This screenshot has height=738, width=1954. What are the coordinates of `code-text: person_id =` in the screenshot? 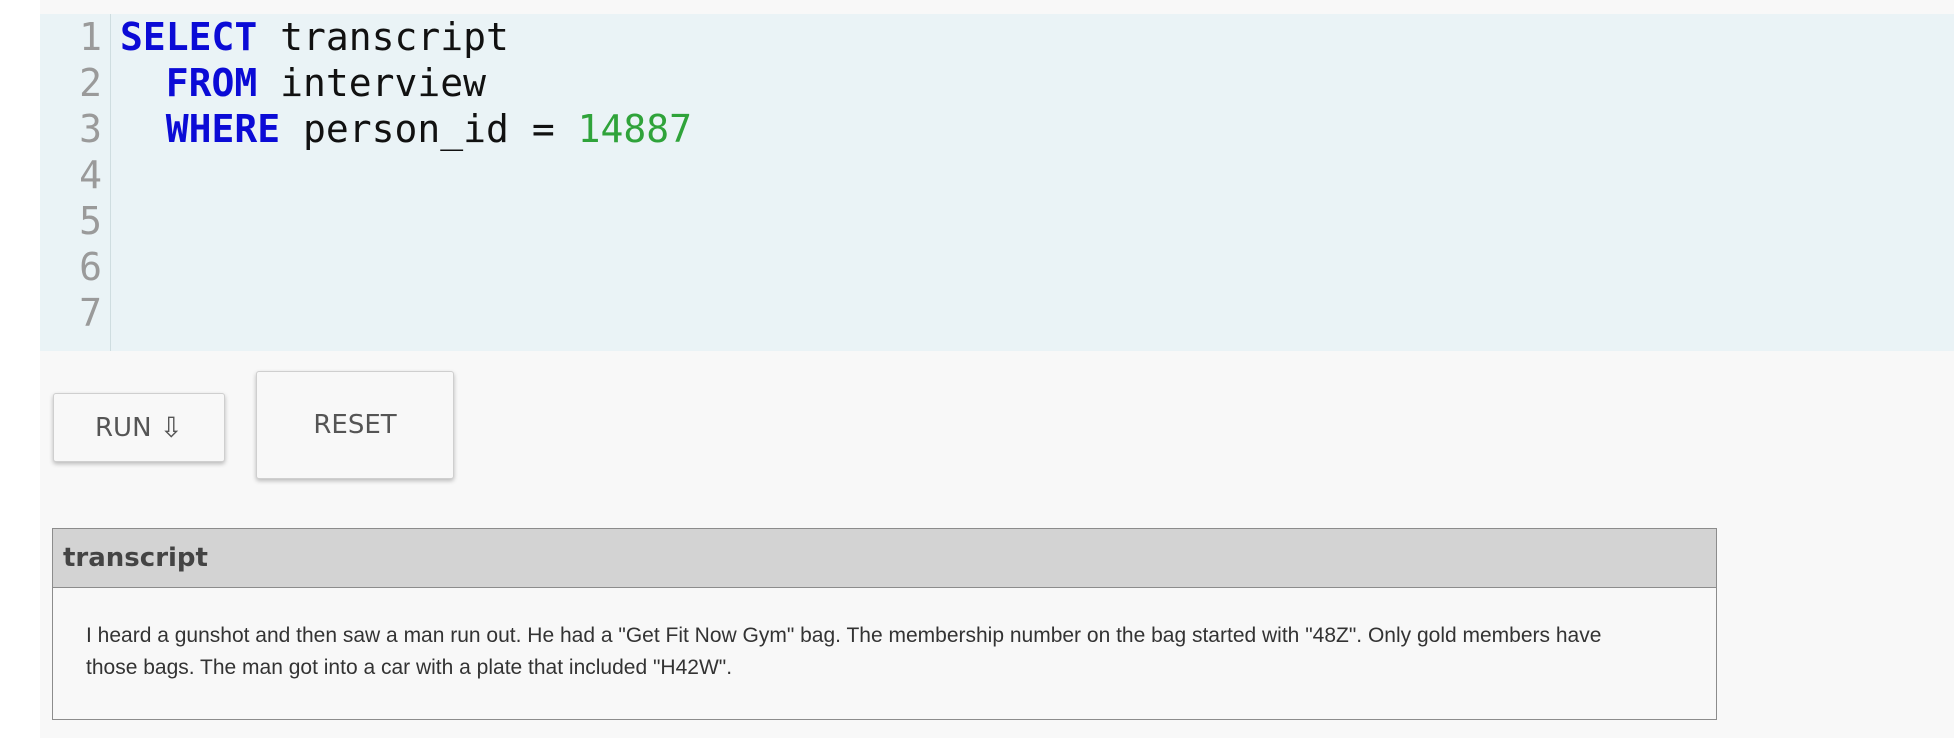 It's located at (429, 129).